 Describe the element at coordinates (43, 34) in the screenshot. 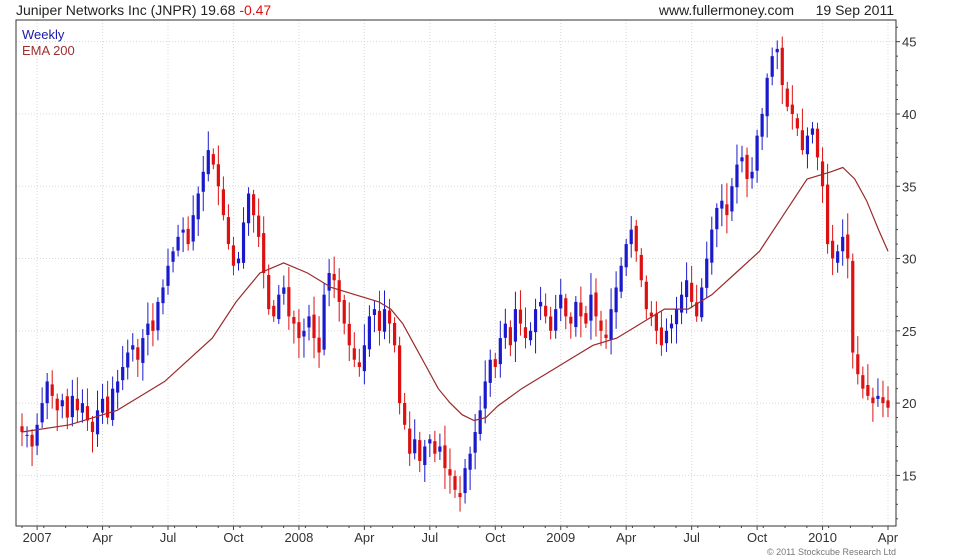

I see `legend-weekly: Weekly` at that location.